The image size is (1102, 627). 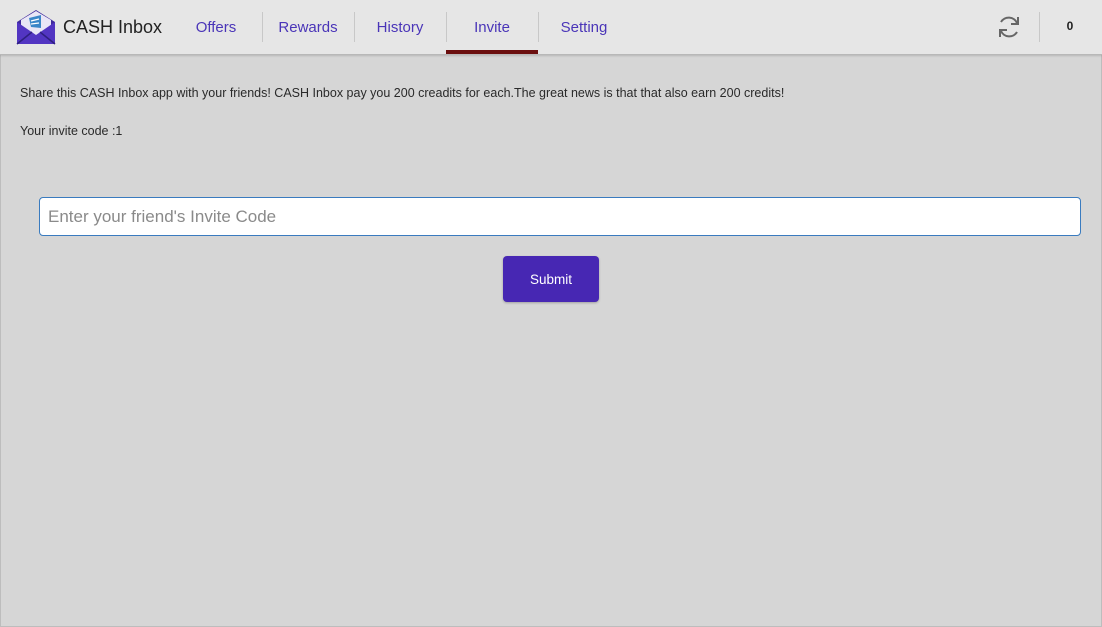 What do you see at coordinates (584, 27) in the screenshot?
I see `tab-setting: Setting` at bounding box center [584, 27].